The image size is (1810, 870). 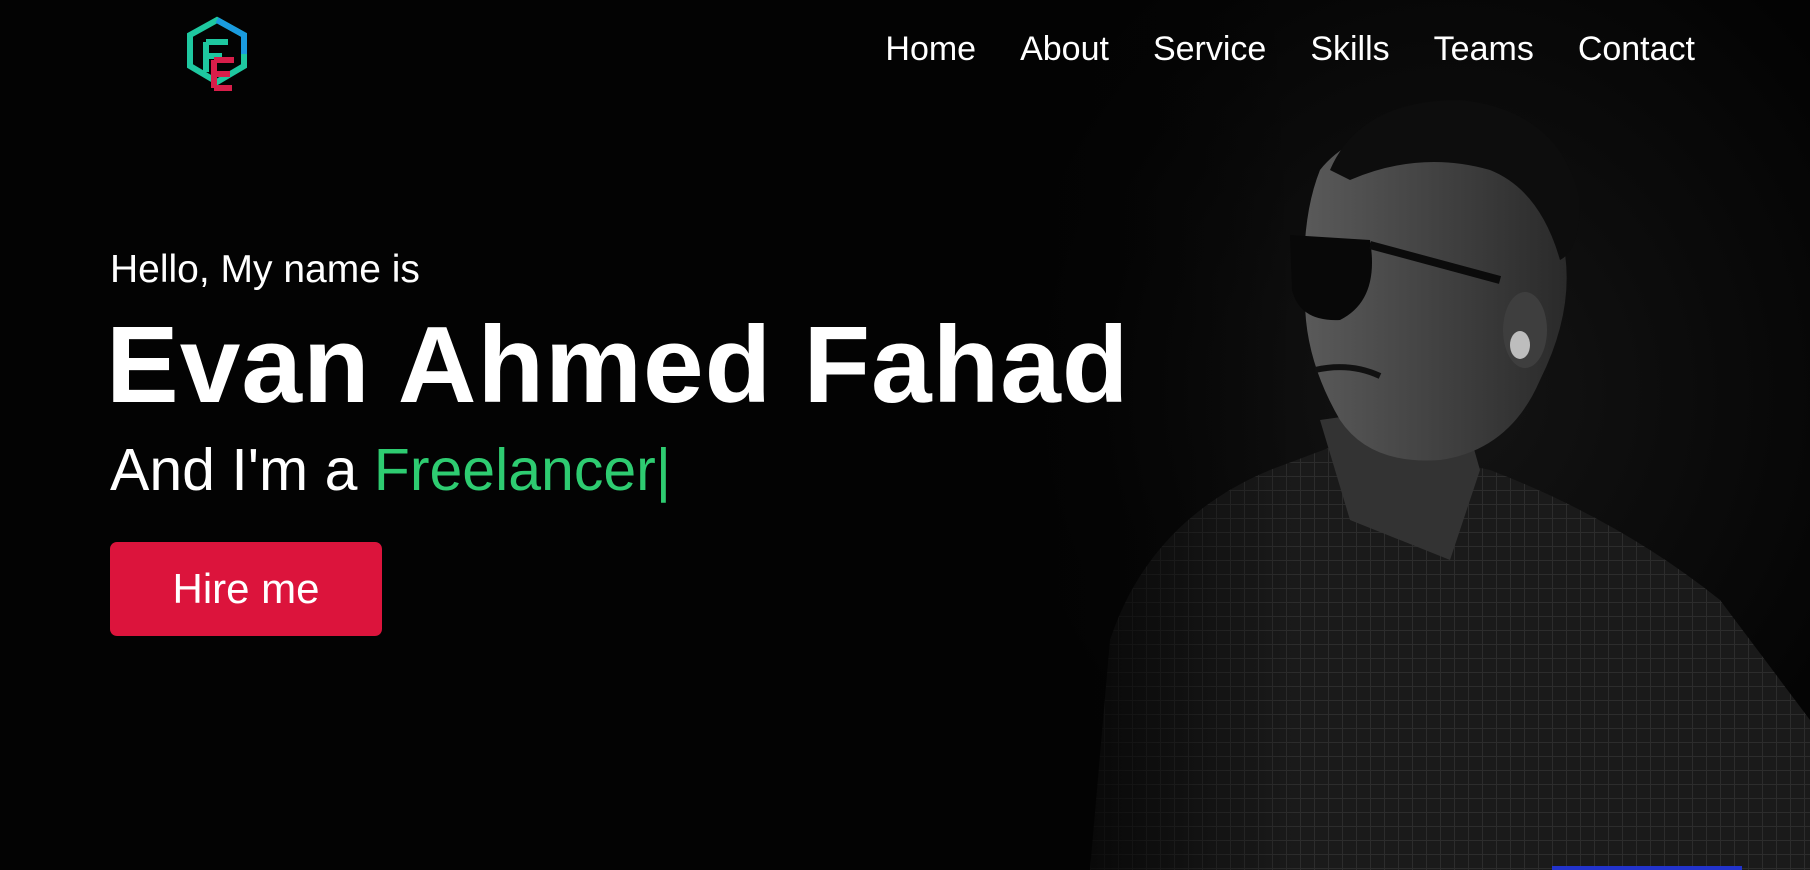 What do you see at coordinates (930, 49) in the screenshot?
I see `nav-home: Home` at bounding box center [930, 49].